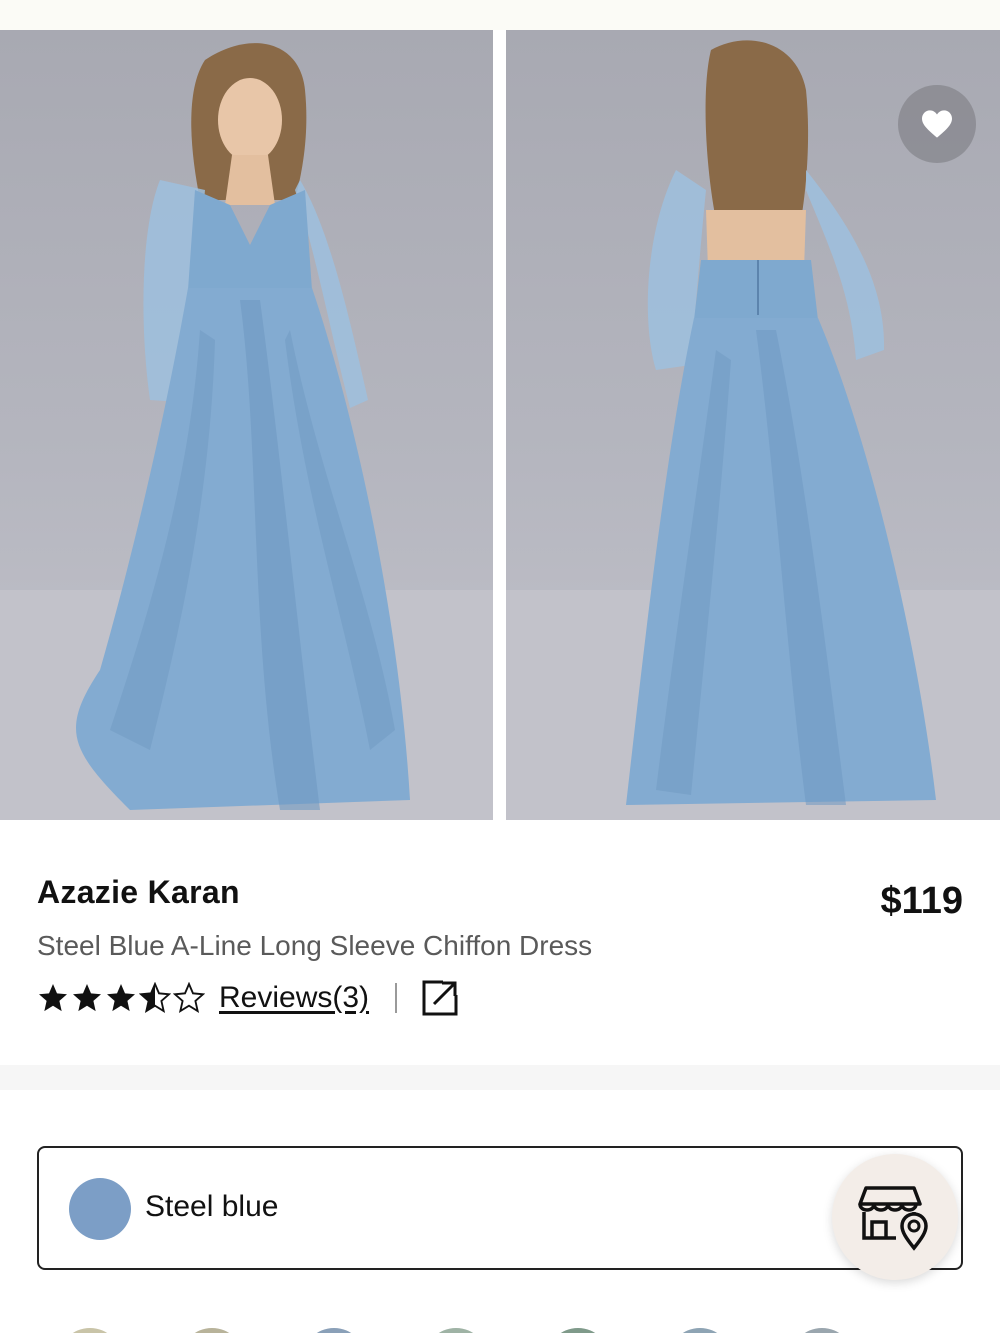  What do you see at coordinates (500, 1327) in the screenshot?
I see `color-swatch-row` at bounding box center [500, 1327].